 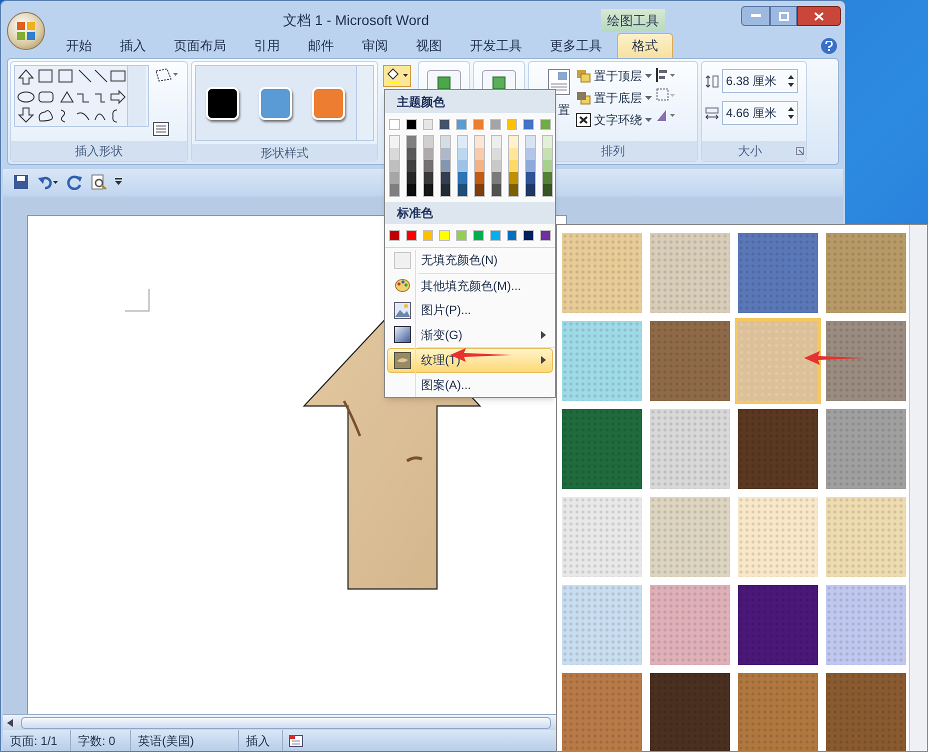 What do you see at coordinates (402, 260) in the screenshot?
I see `none-fill-icon` at bounding box center [402, 260].